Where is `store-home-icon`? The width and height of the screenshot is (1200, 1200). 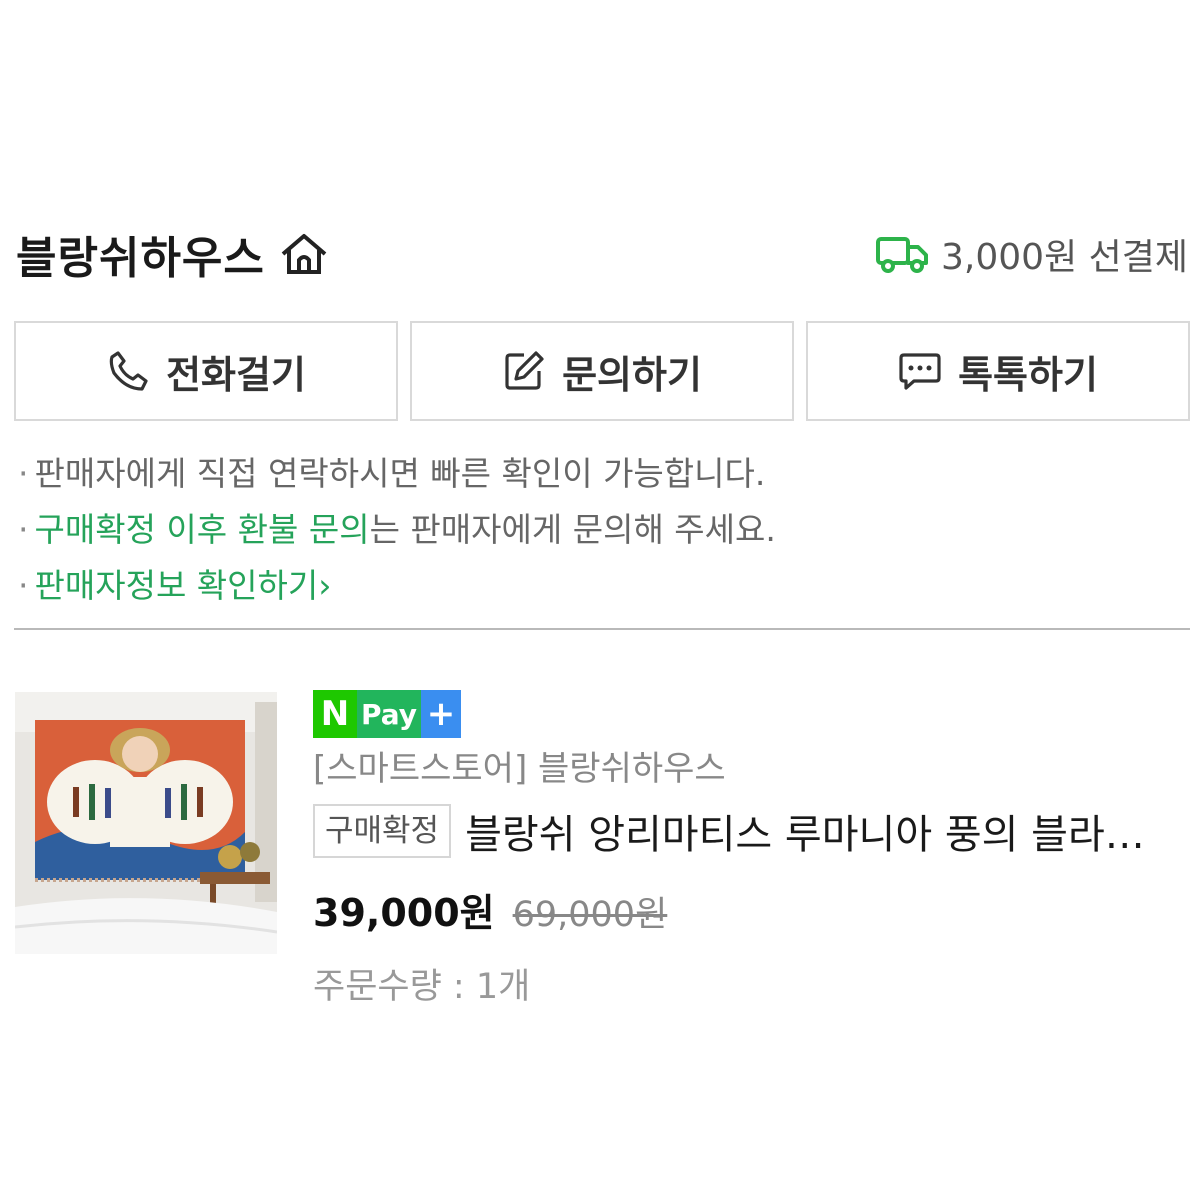 store-home-icon is located at coordinates (304, 254).